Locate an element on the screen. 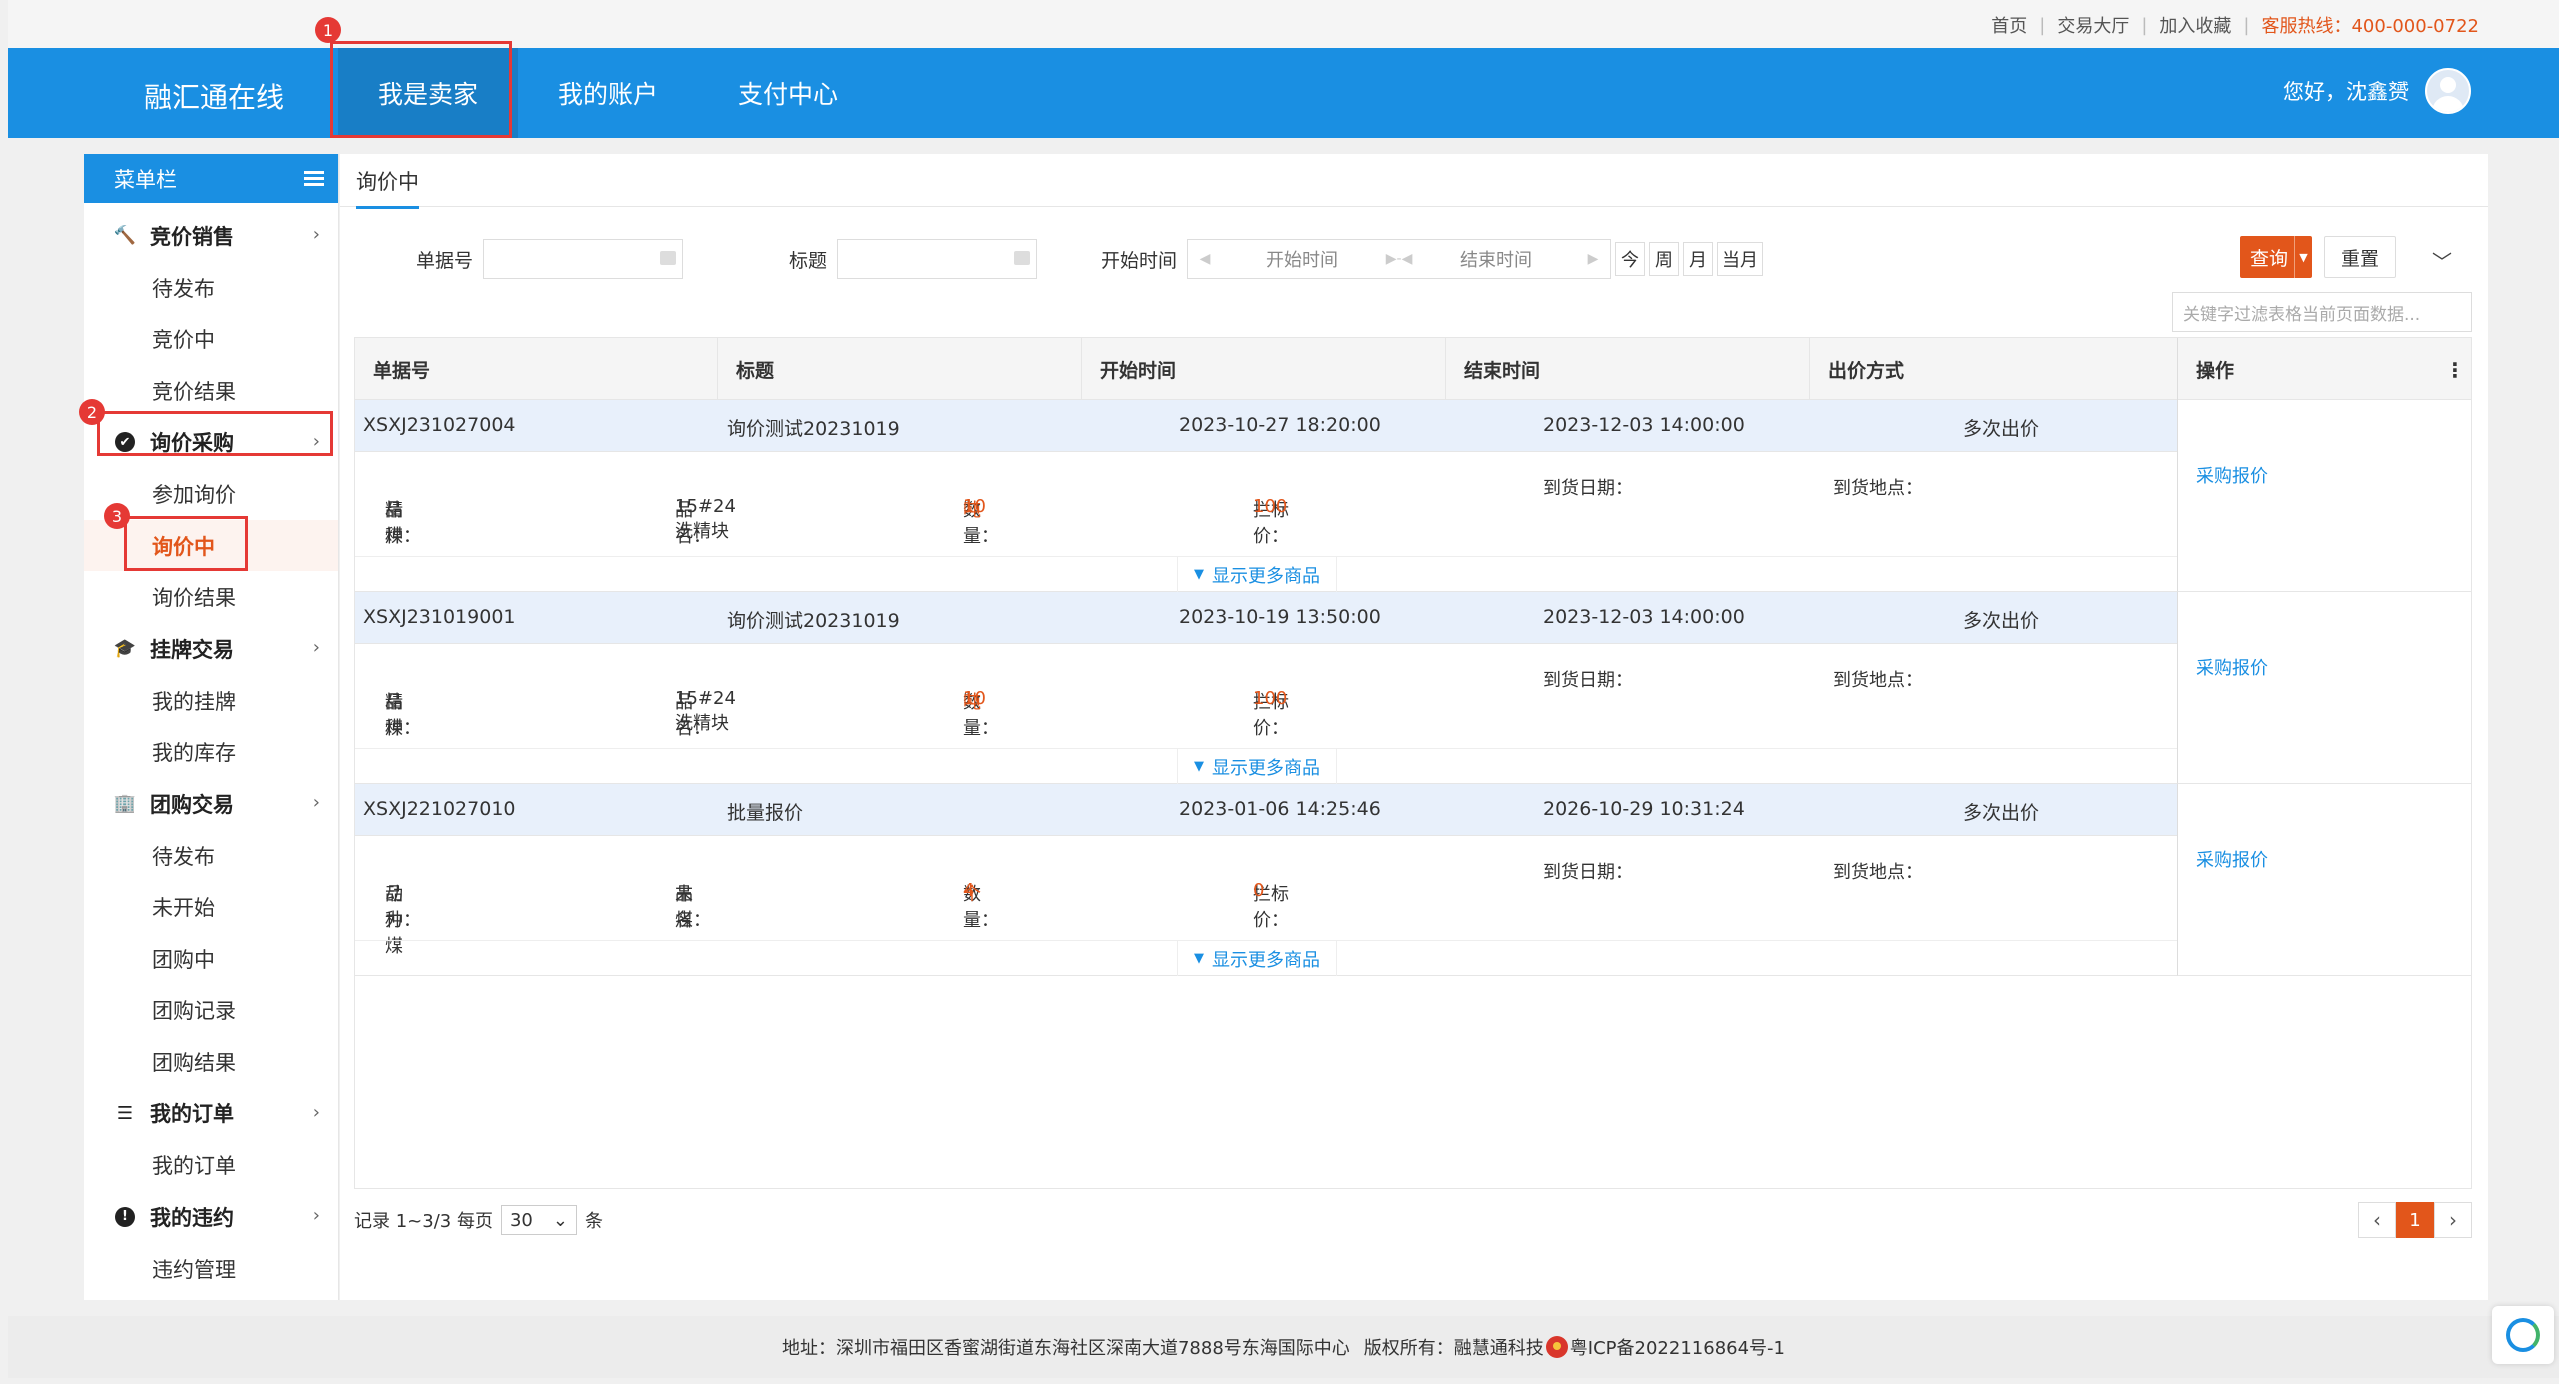 The image size is (2559, 1384). more-vertical-icon: ⋮ is located at coordinates (2455, 370).